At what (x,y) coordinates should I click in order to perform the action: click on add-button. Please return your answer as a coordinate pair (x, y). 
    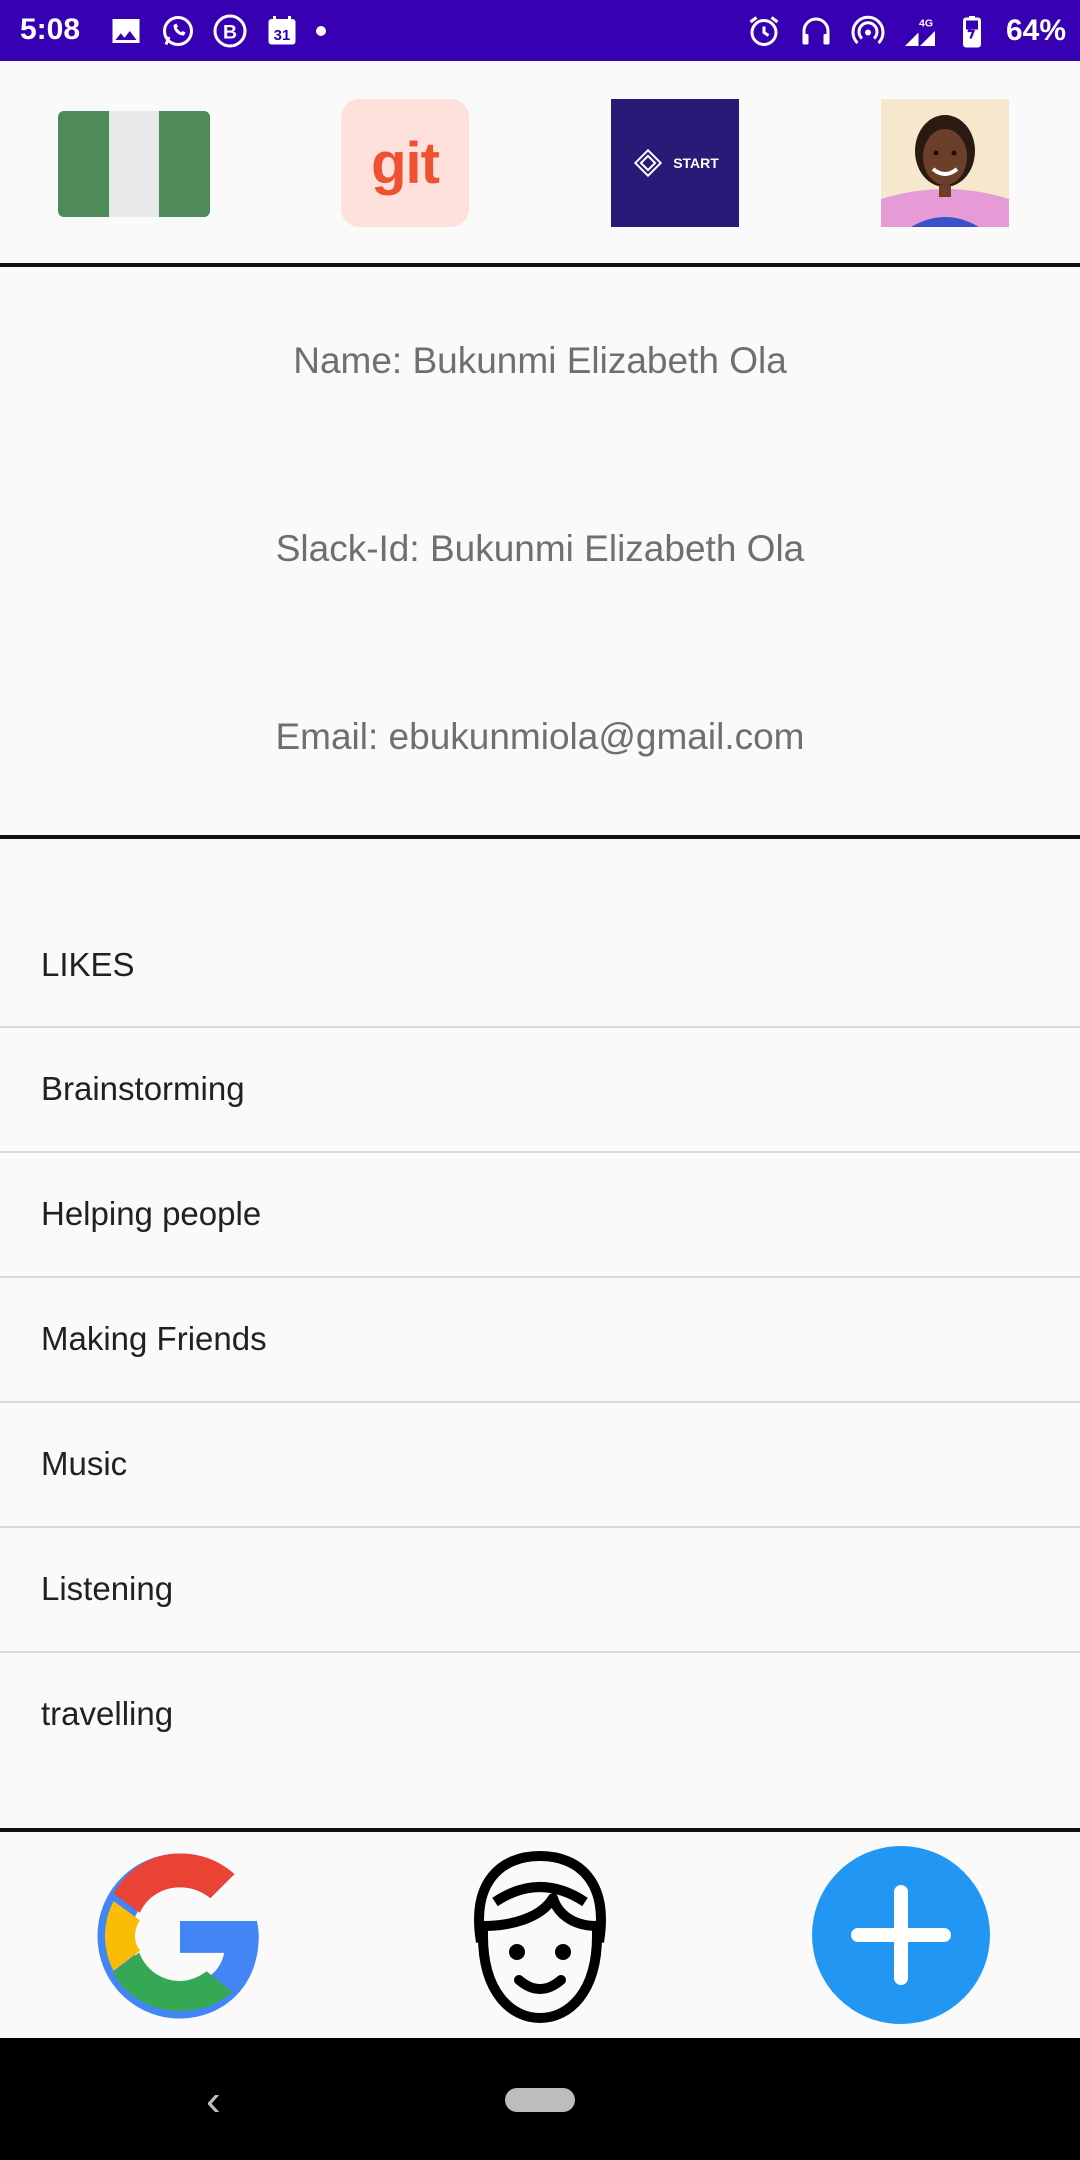
    Looking at the image, I should click on (901, 1935).